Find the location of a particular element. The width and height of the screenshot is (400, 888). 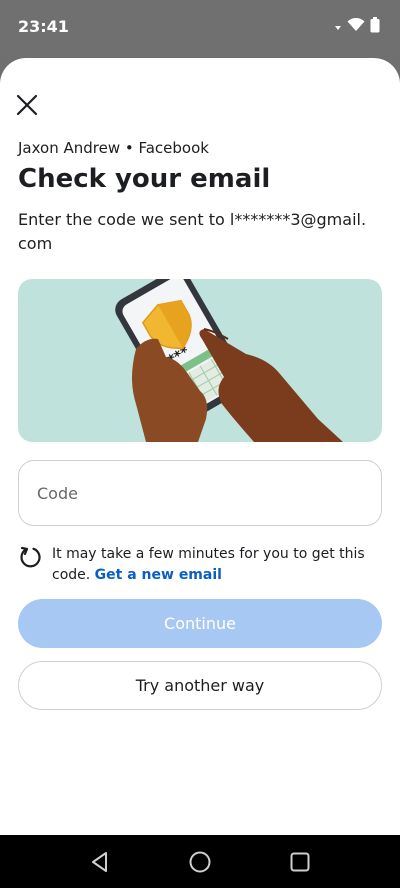

back-icon is located at coordinates (100, 862).